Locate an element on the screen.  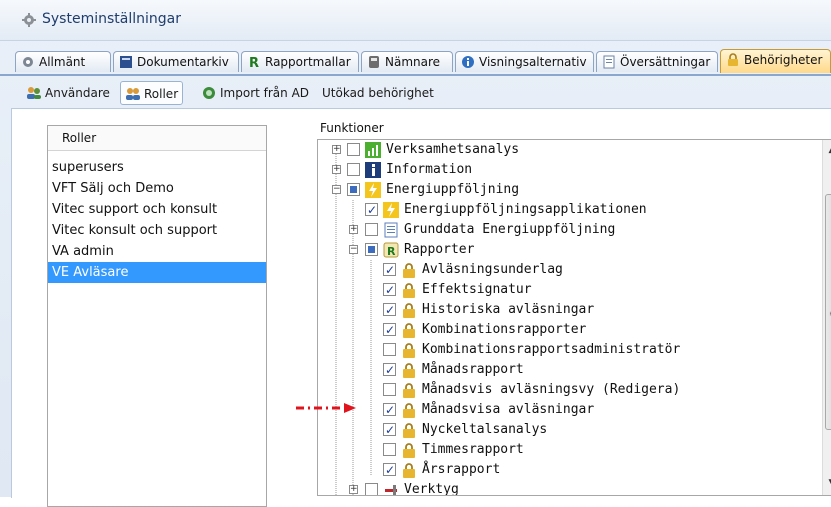
scroll-thumb: ≡ is located at coordinates (828, 312).